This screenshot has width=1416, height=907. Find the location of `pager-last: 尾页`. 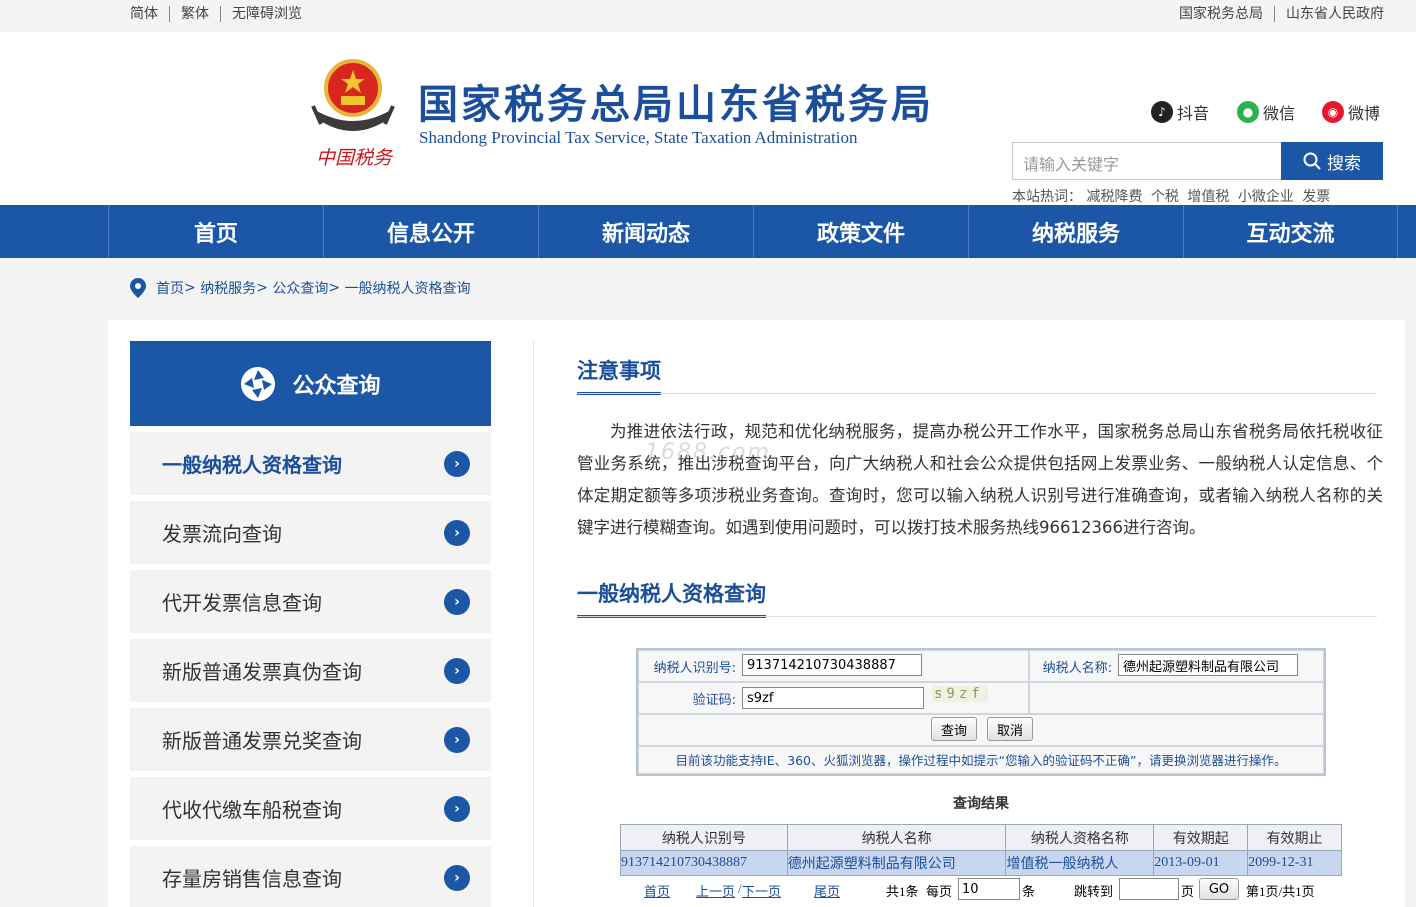

pager-last: 尾页 is located at coordinates (827, 890).